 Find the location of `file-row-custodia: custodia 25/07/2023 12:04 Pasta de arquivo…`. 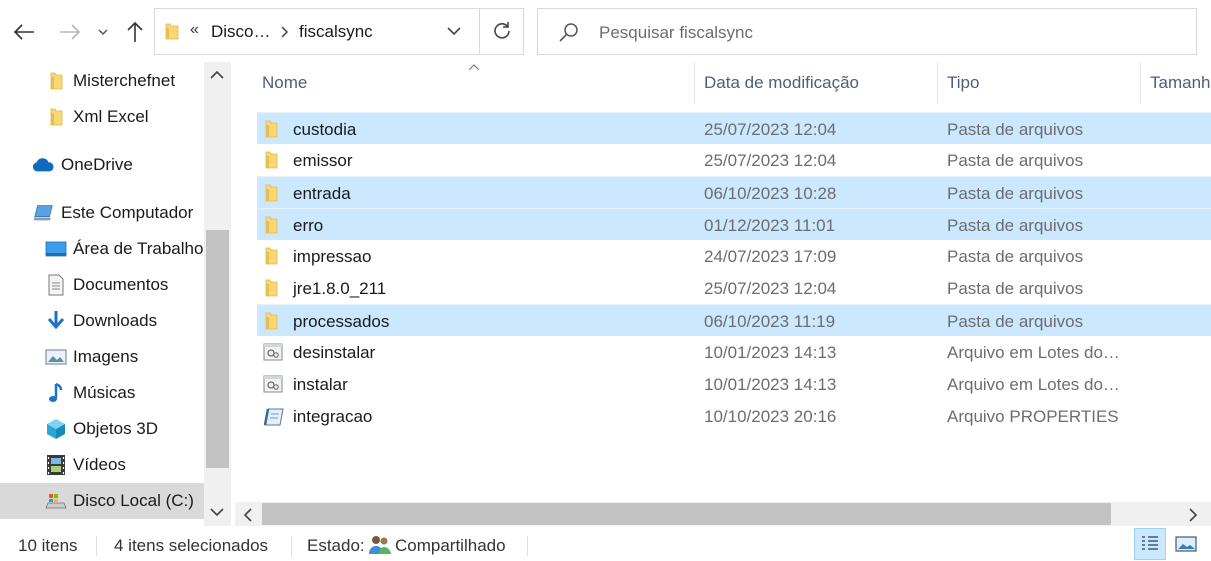

file-row-custodia: custodia 25/07/2023 12:04 Pasta de arquivo… is located at coordinates (734, 128).